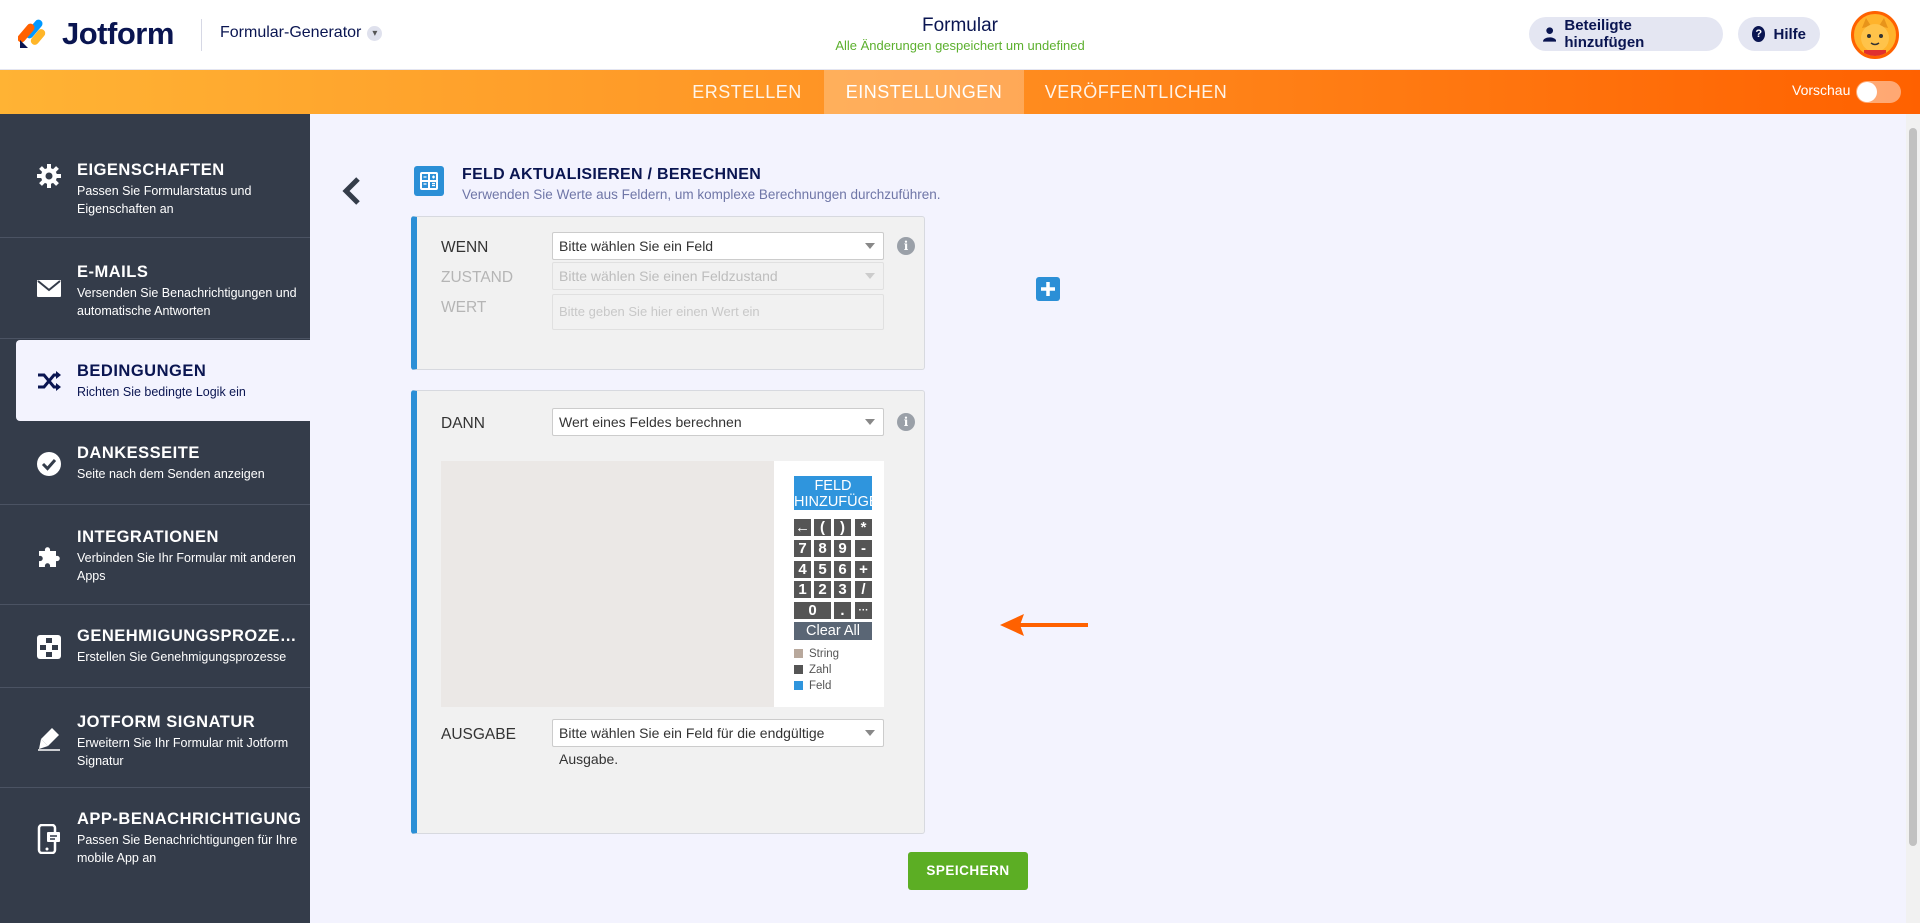 The height and width of the screenshot is (923, 1920). I want to click on add-field-line2: HINZUFÜGEN, so click(833, 502).